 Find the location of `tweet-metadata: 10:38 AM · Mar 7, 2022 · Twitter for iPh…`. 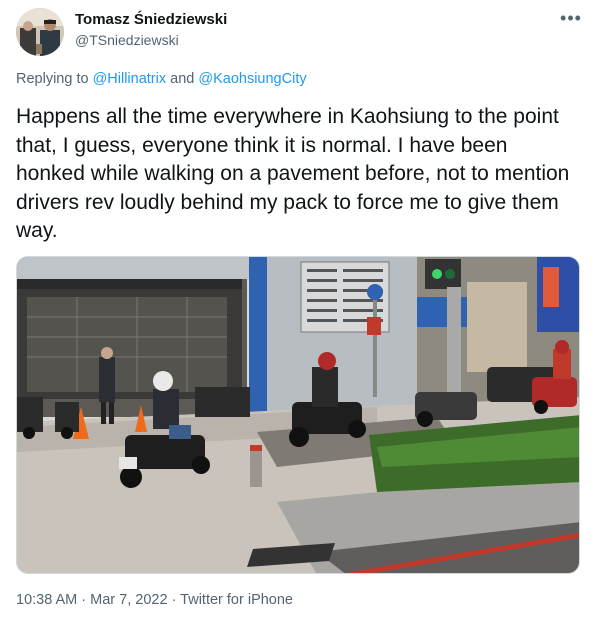

tweet-metadata: 10:38 AM · Mar 7, 2022 · Twitter for iPh… is located at coordinates (154, 600).